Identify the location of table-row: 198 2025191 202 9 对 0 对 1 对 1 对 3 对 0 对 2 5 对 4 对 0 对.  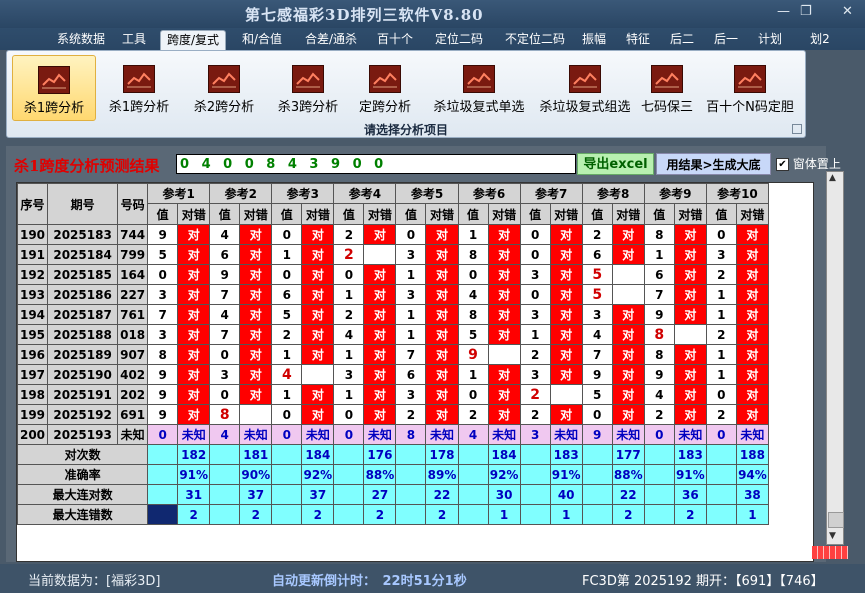
(393, 394).